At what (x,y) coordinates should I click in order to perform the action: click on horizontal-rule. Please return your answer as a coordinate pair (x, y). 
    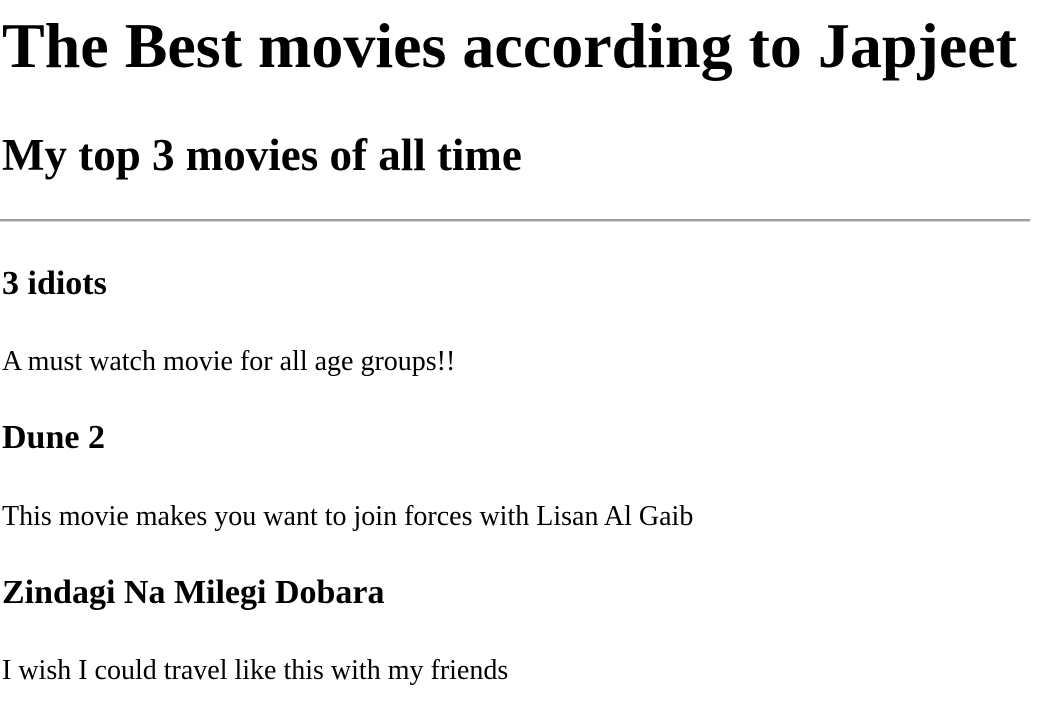
    Looking at the image, I should click on (515, 220).